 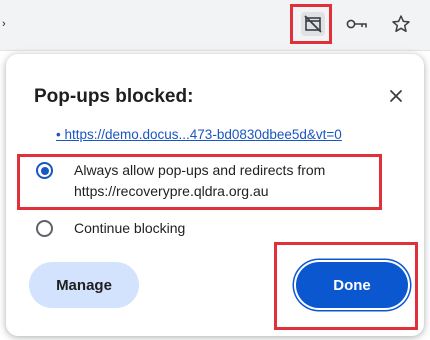 I want to click on manage-button: Manage, so click(x=84, y=285).